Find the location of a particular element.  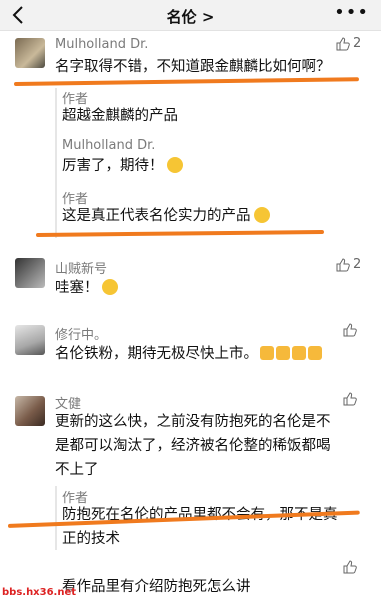

grin-emoji-icon is located at coordinates (109, 287).